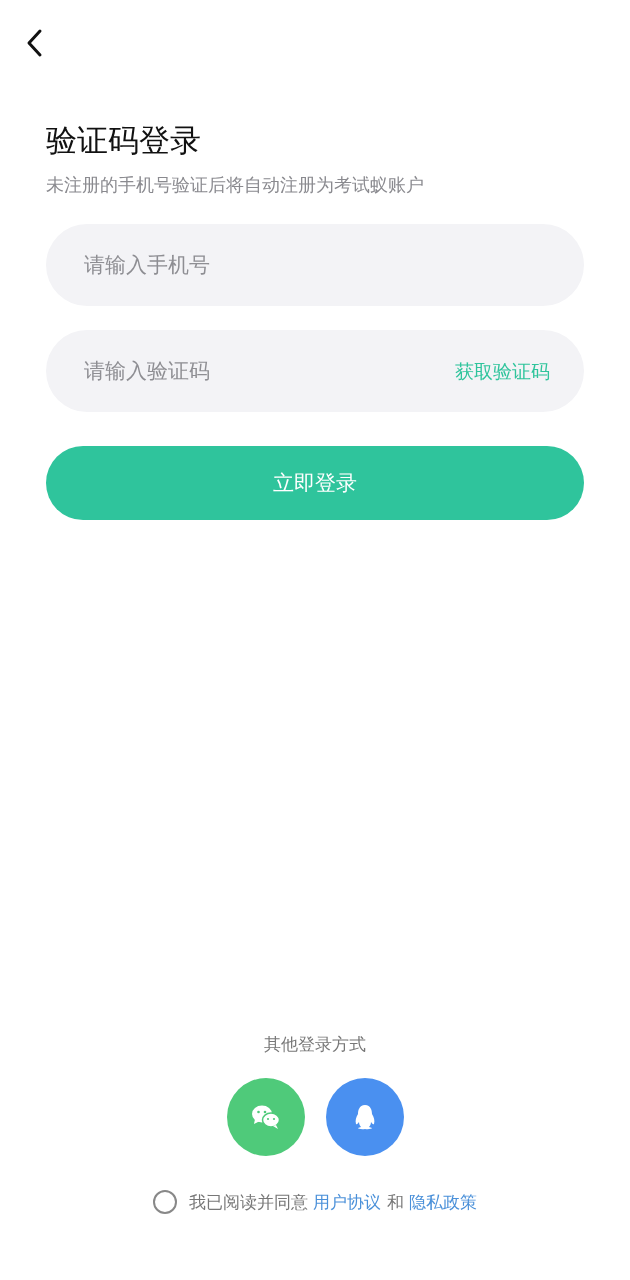 The width and height of the screenshot is (630, 1280). I want to click on page-title: 验证码登录, so click(124, 140).